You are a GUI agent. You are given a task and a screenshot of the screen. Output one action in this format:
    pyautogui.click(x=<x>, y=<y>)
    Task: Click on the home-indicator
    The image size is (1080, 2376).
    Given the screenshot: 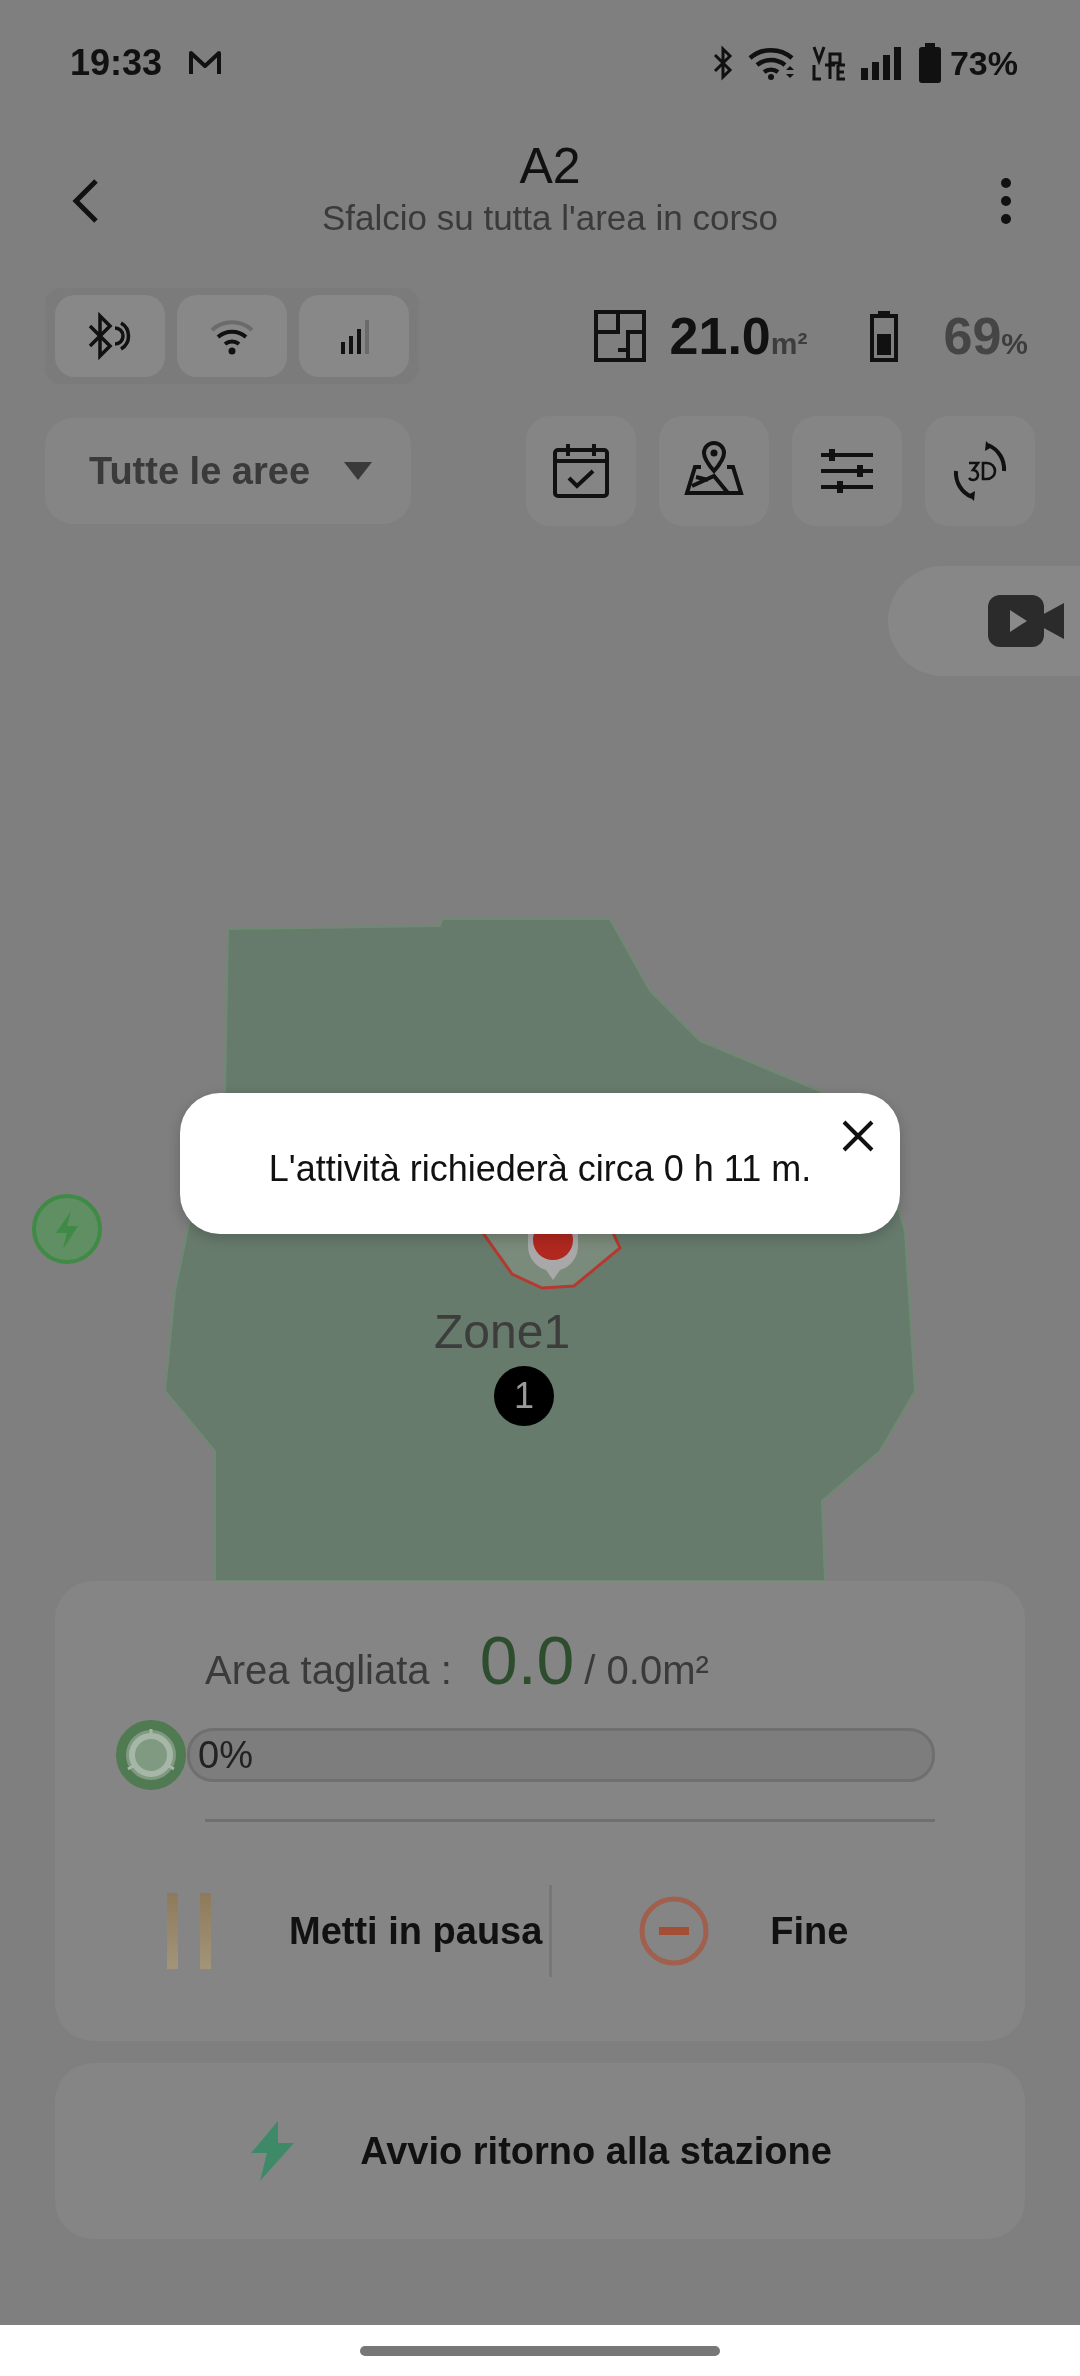 What is the action you would take?
    pyautogui.click(x=540, y=2350)
    